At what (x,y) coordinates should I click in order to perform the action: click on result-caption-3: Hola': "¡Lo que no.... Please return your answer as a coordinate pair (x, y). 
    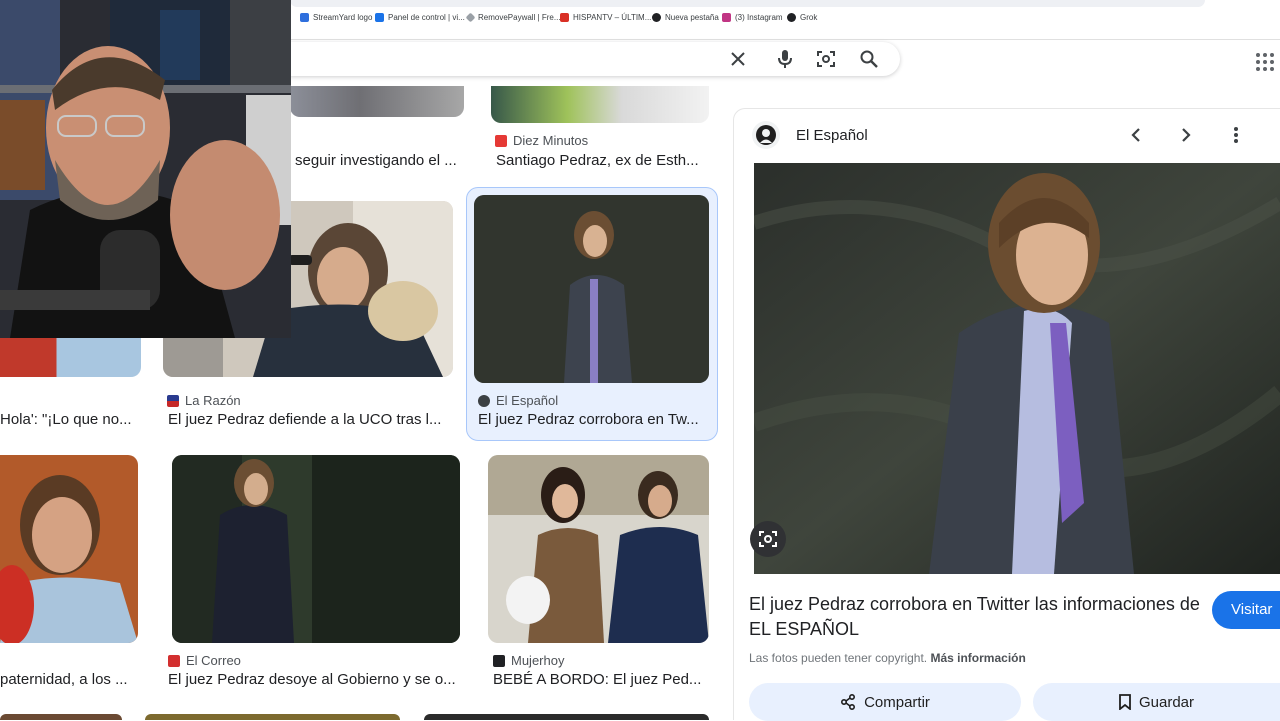
    Looking at the image, I should click on (70, 419).